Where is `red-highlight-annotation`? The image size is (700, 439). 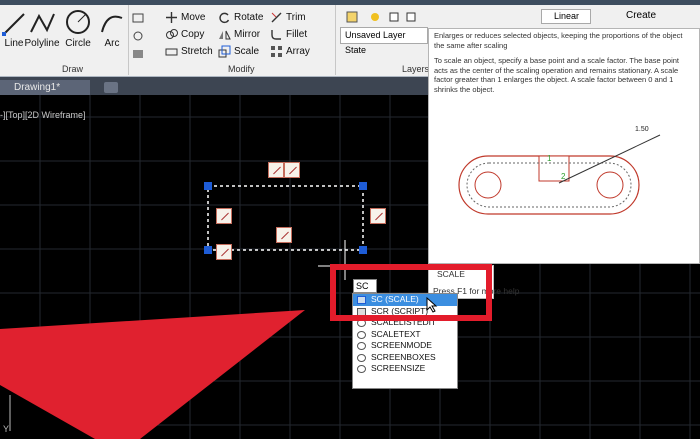 red-highlight-annotation is located at coordinates (411, 292).